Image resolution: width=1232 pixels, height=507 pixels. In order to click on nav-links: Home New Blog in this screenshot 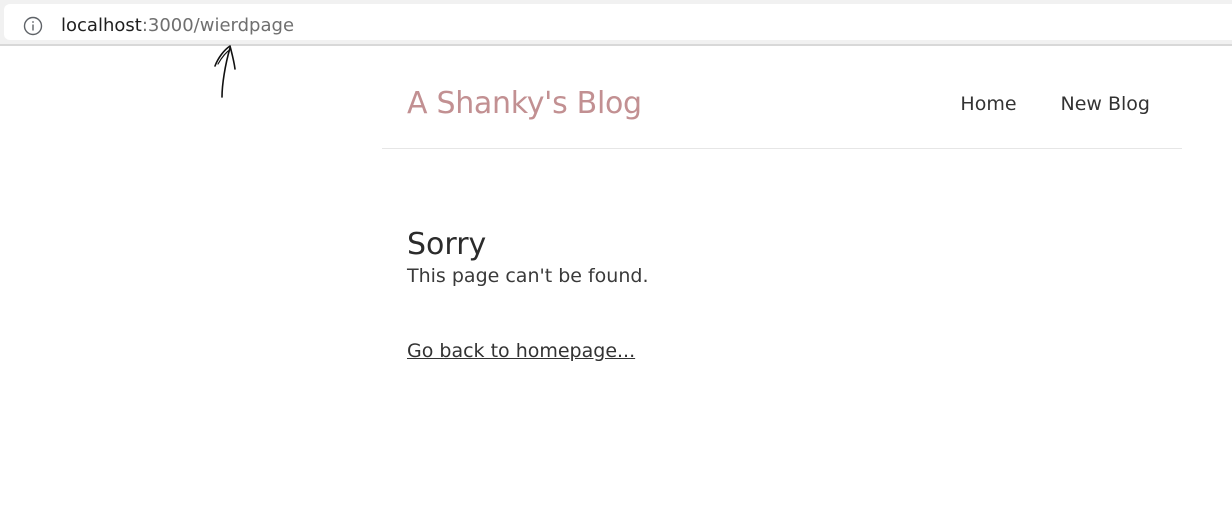, I will do `click(1055, 104)`.